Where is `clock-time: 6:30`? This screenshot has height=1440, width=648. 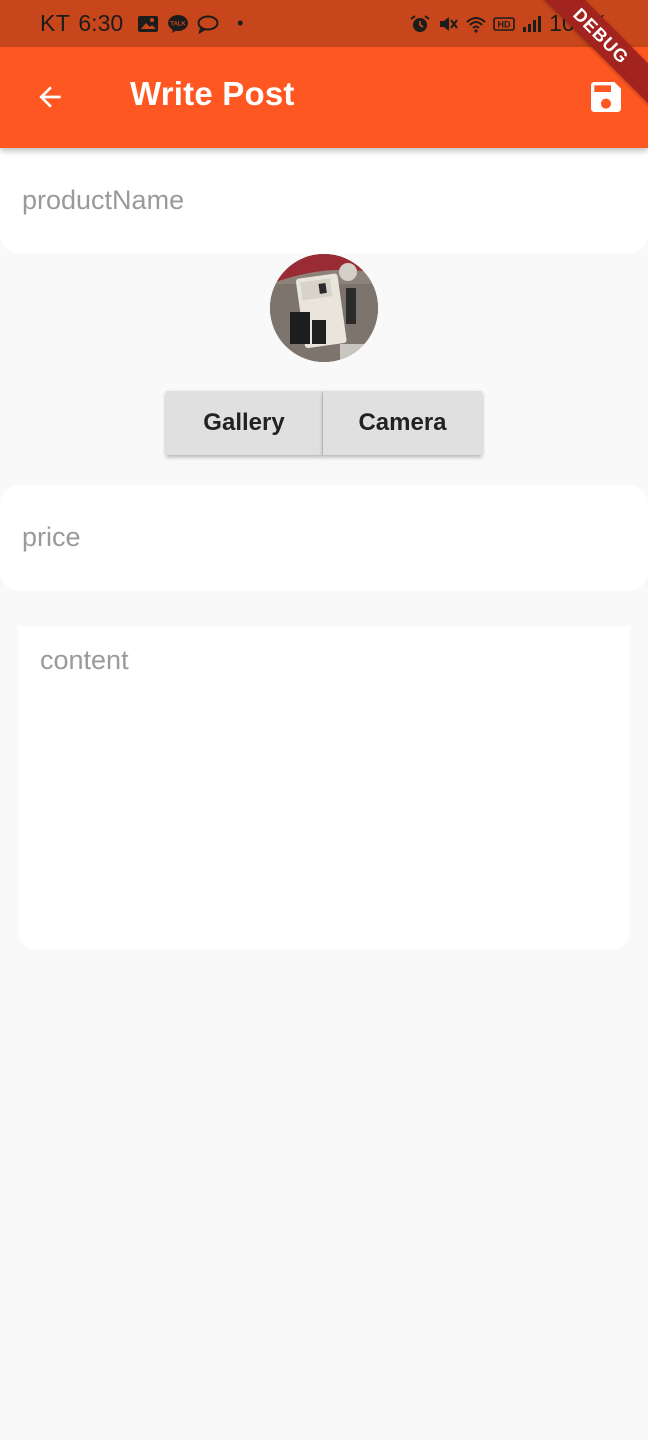 clock-time: 6:30 is located at coordinates (101, 23).